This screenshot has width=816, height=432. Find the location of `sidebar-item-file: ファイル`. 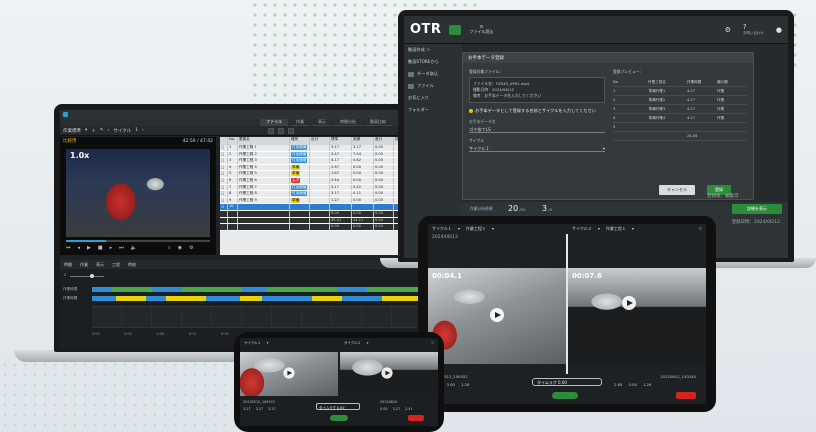

sidebar-item-file: ファイル is located at coordinates (433, 86).